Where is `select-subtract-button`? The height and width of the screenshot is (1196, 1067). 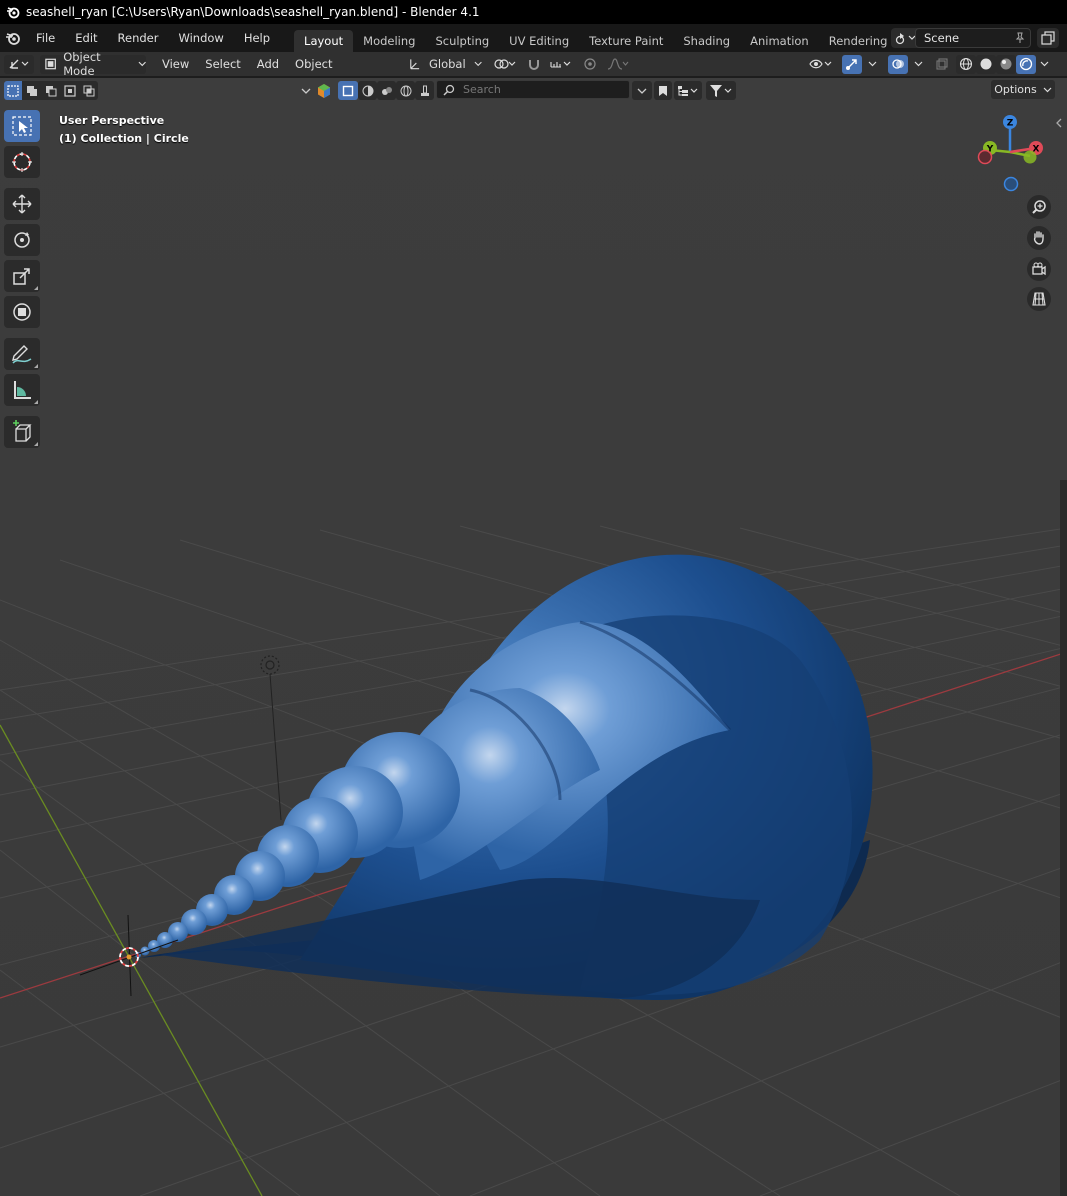 select-subtract-button is located at coordinates (50, 90).